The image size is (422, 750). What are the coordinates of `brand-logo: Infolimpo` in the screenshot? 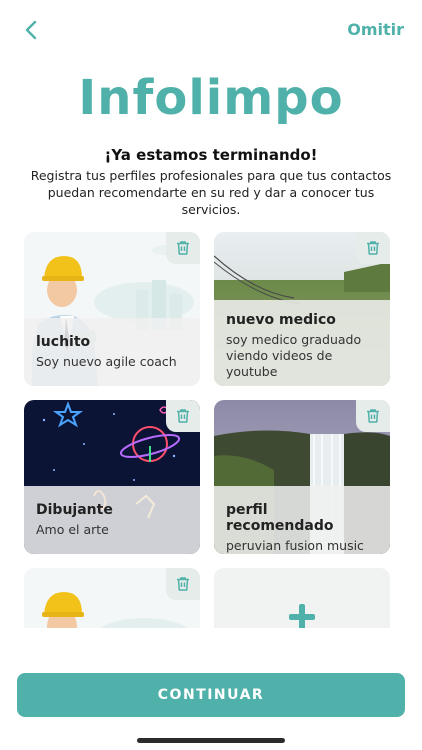 It's located at (211, 98).